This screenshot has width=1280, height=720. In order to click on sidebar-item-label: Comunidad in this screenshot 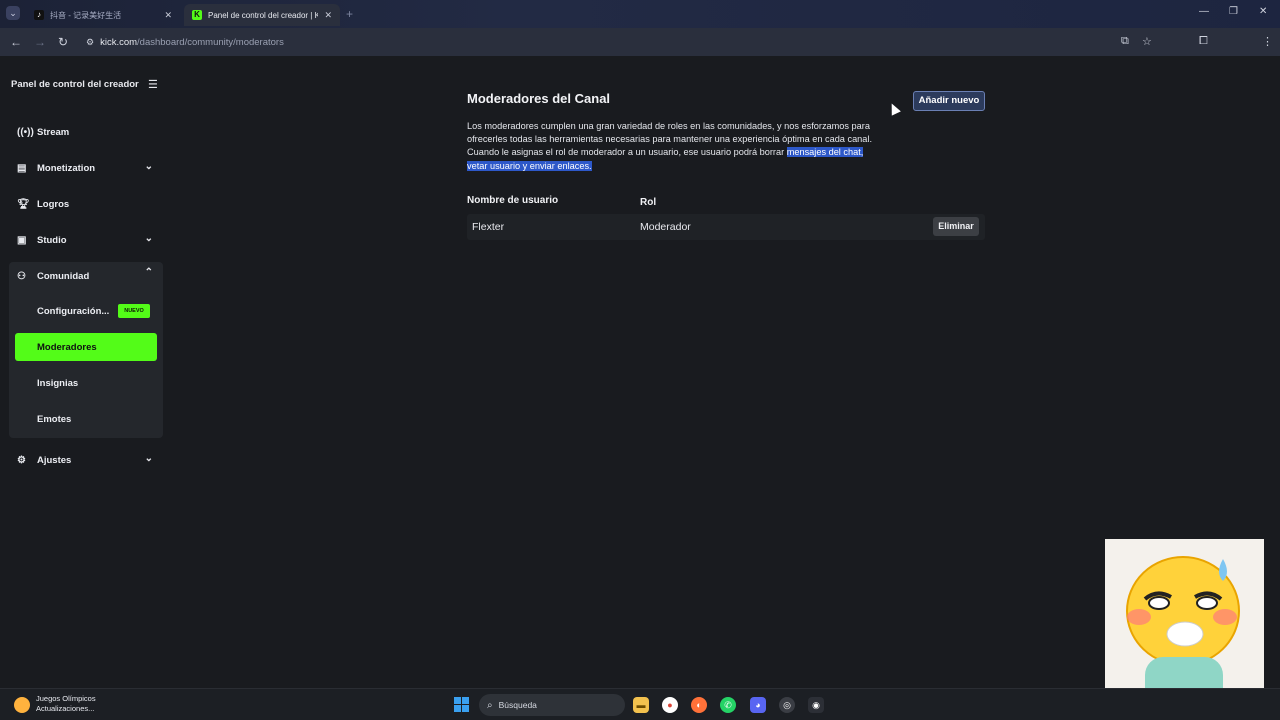, I will do `click(63, 276)`.